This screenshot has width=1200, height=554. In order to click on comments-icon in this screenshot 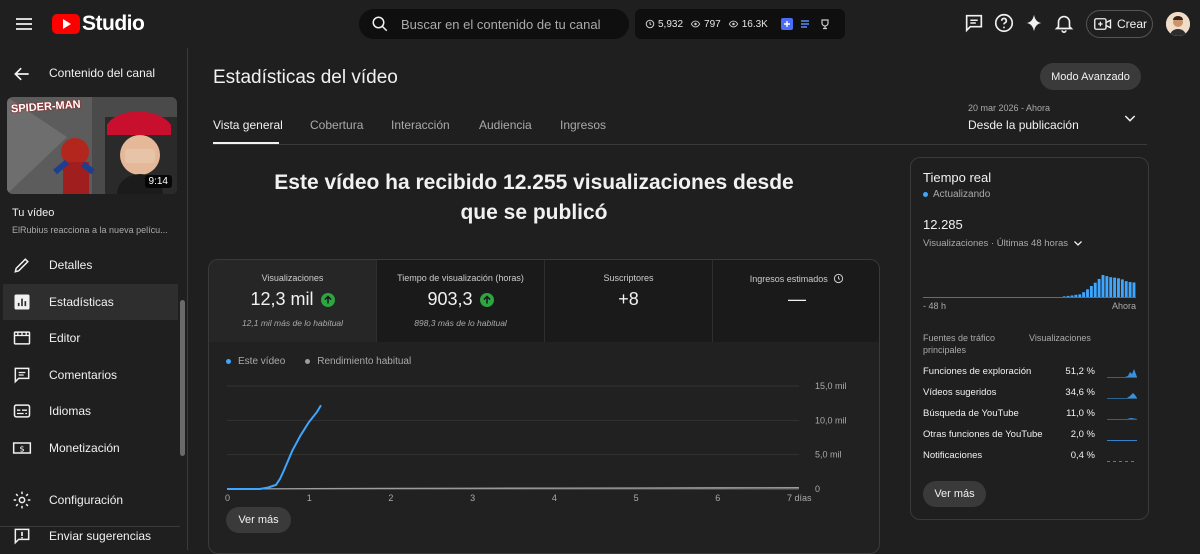, I will do `click(22, 375)`.